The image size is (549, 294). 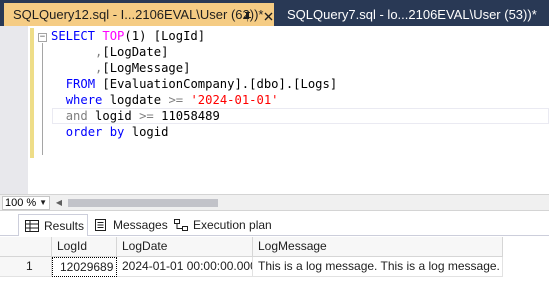 I want to click on change-marker, so click(x=32, y=93).